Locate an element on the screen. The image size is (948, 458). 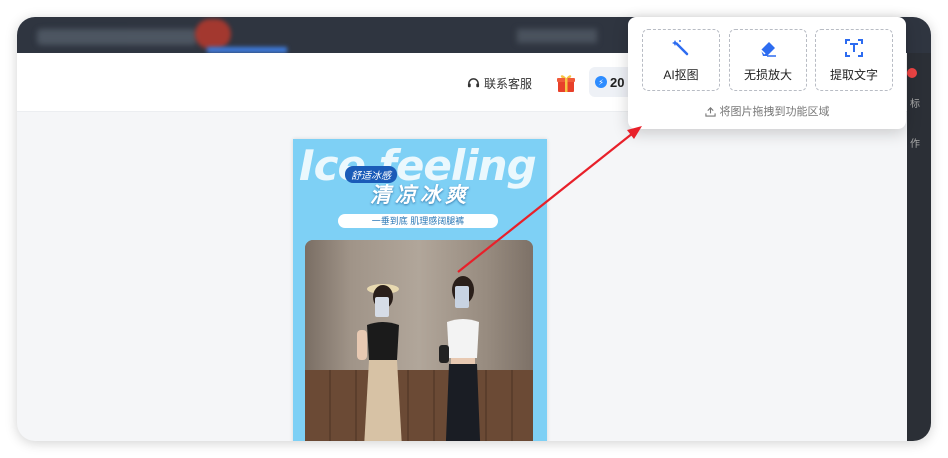
blurred-badge is located at coordinates (213, 34).